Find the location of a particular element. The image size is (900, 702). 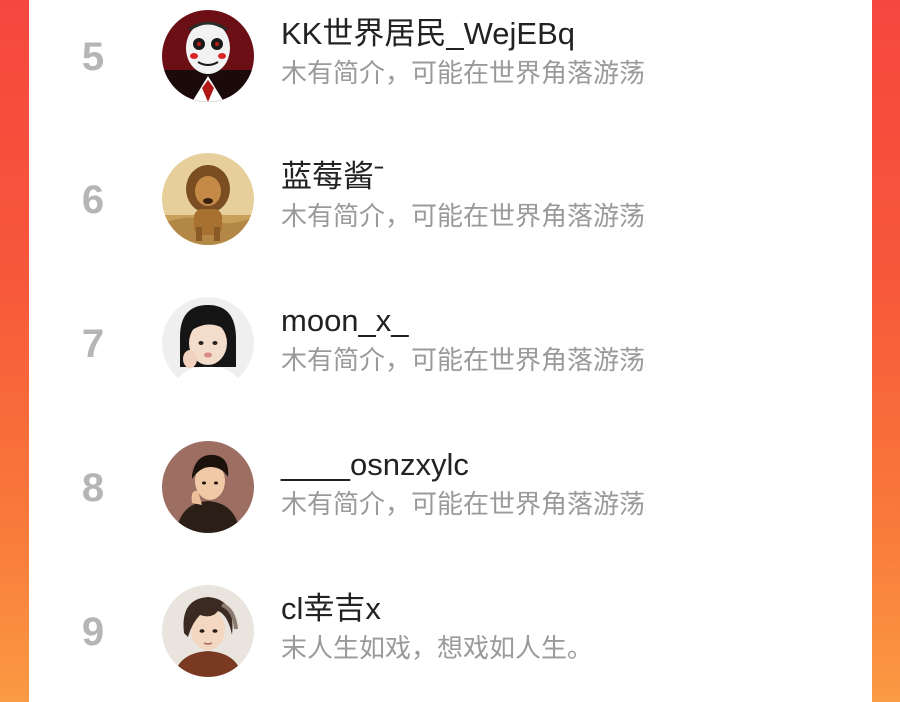

username: moon_x_ is located at coordinates (345, 321).